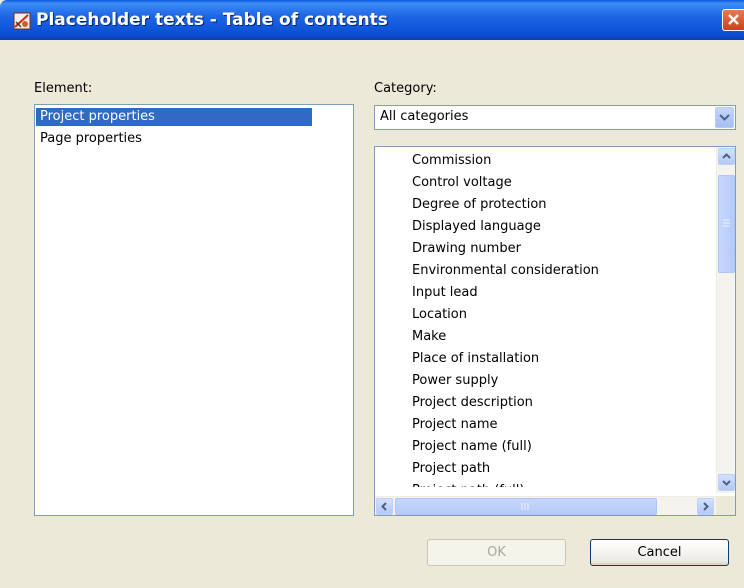 The height and width of the screenshot is (588, 744). I want to click on close-button, so click(733, 20).